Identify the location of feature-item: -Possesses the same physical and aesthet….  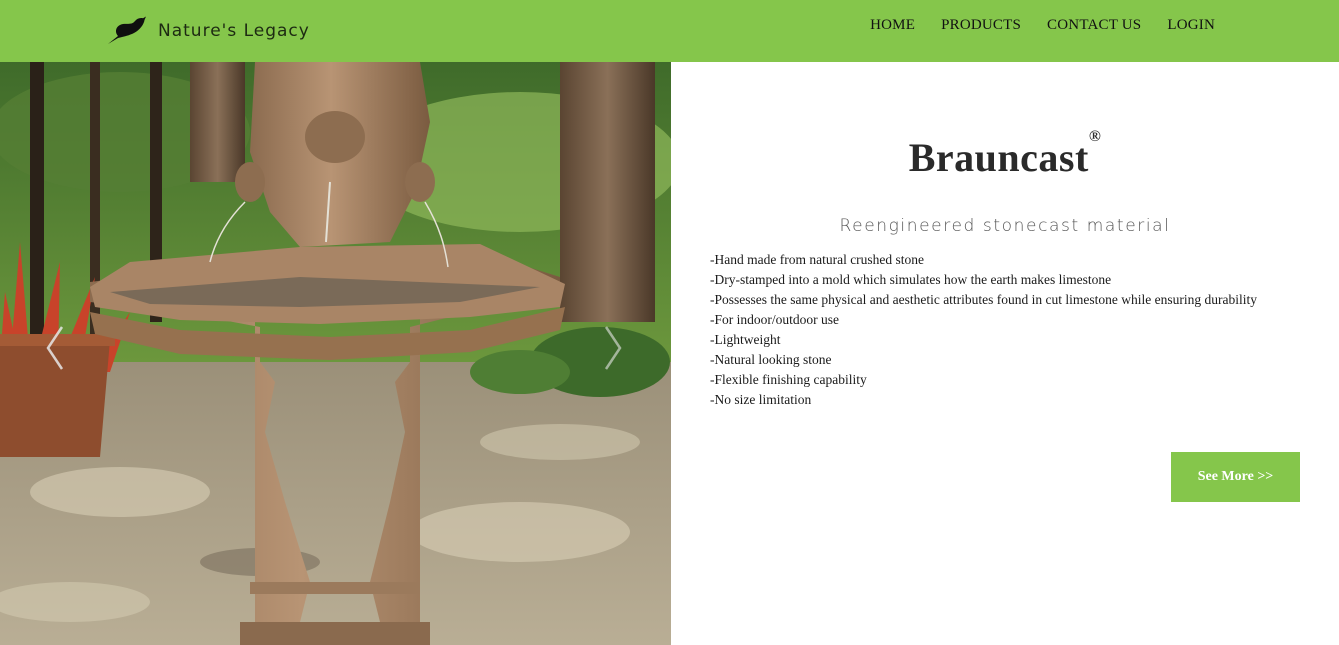
(984, 299).